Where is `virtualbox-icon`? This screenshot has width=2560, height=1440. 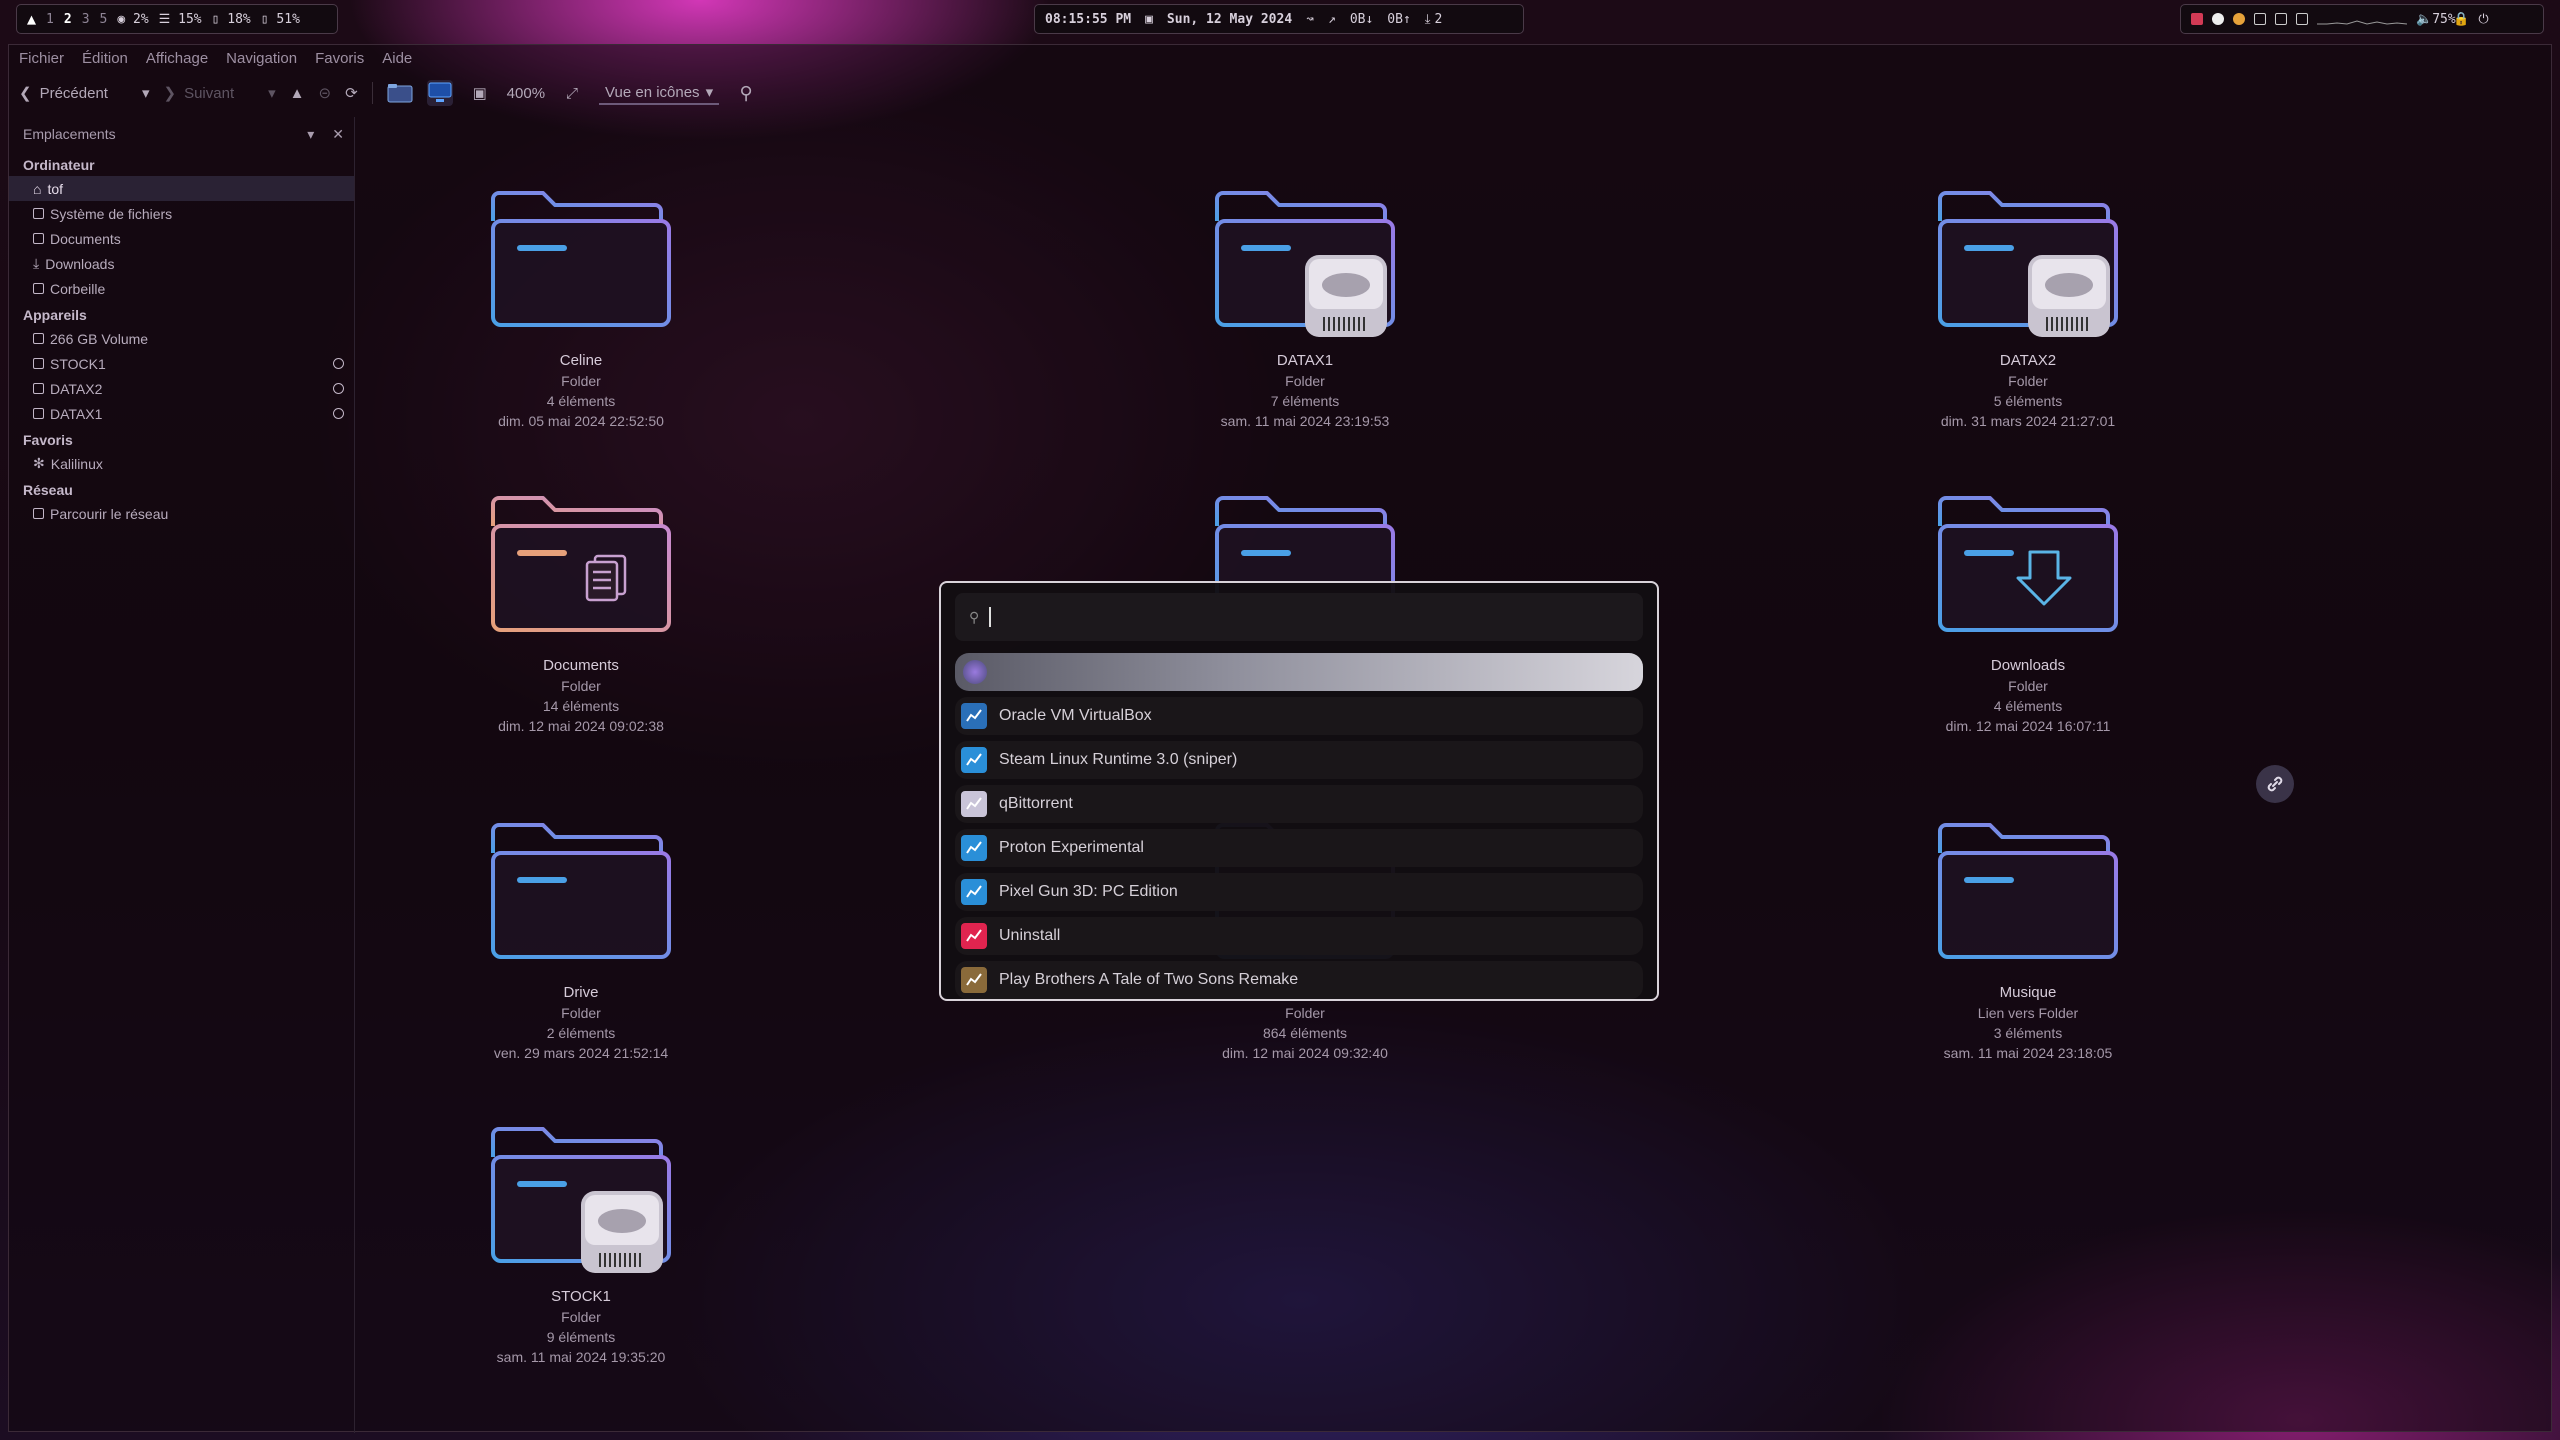
virtualbox-icon is located at coordinates (974, 716).